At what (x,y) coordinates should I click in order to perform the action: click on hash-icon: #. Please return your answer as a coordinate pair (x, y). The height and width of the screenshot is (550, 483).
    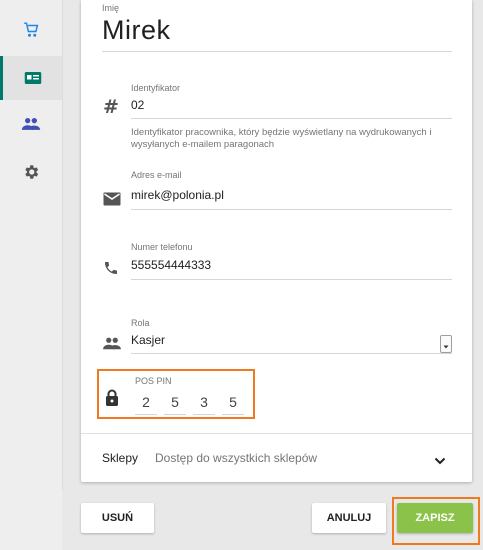
    Looking at the image, I should click on (112, 108).